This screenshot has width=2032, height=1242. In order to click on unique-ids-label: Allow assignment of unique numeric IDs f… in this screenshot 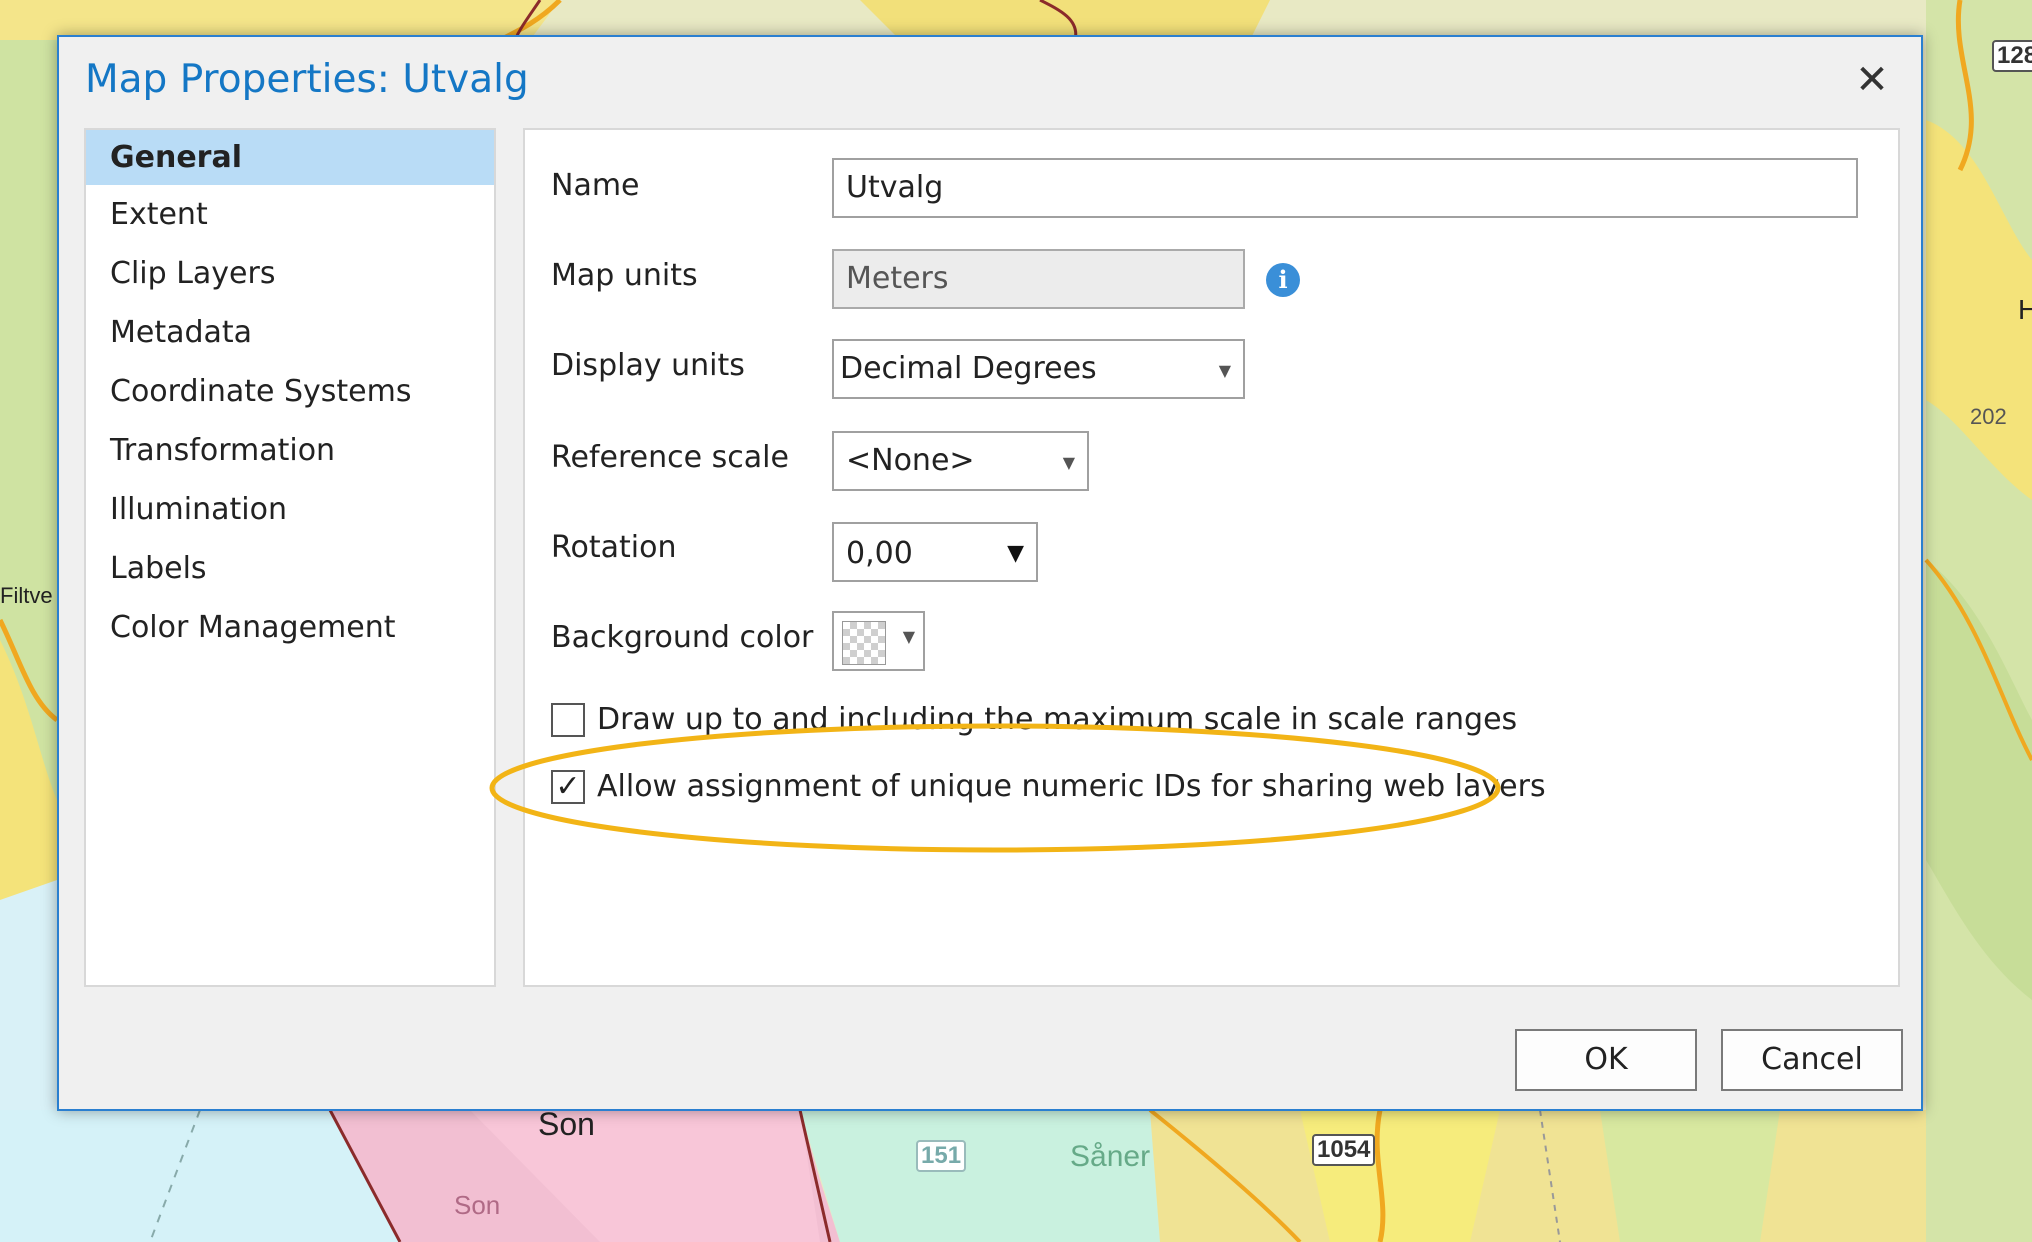, I will do `click(1071, 786)`.